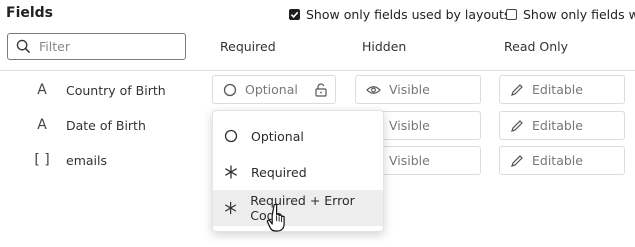 The height and width of the screenshot is (247, 635). I want to click on filter-layouts-option: Show only fields used by layouts, so click(399, 14).